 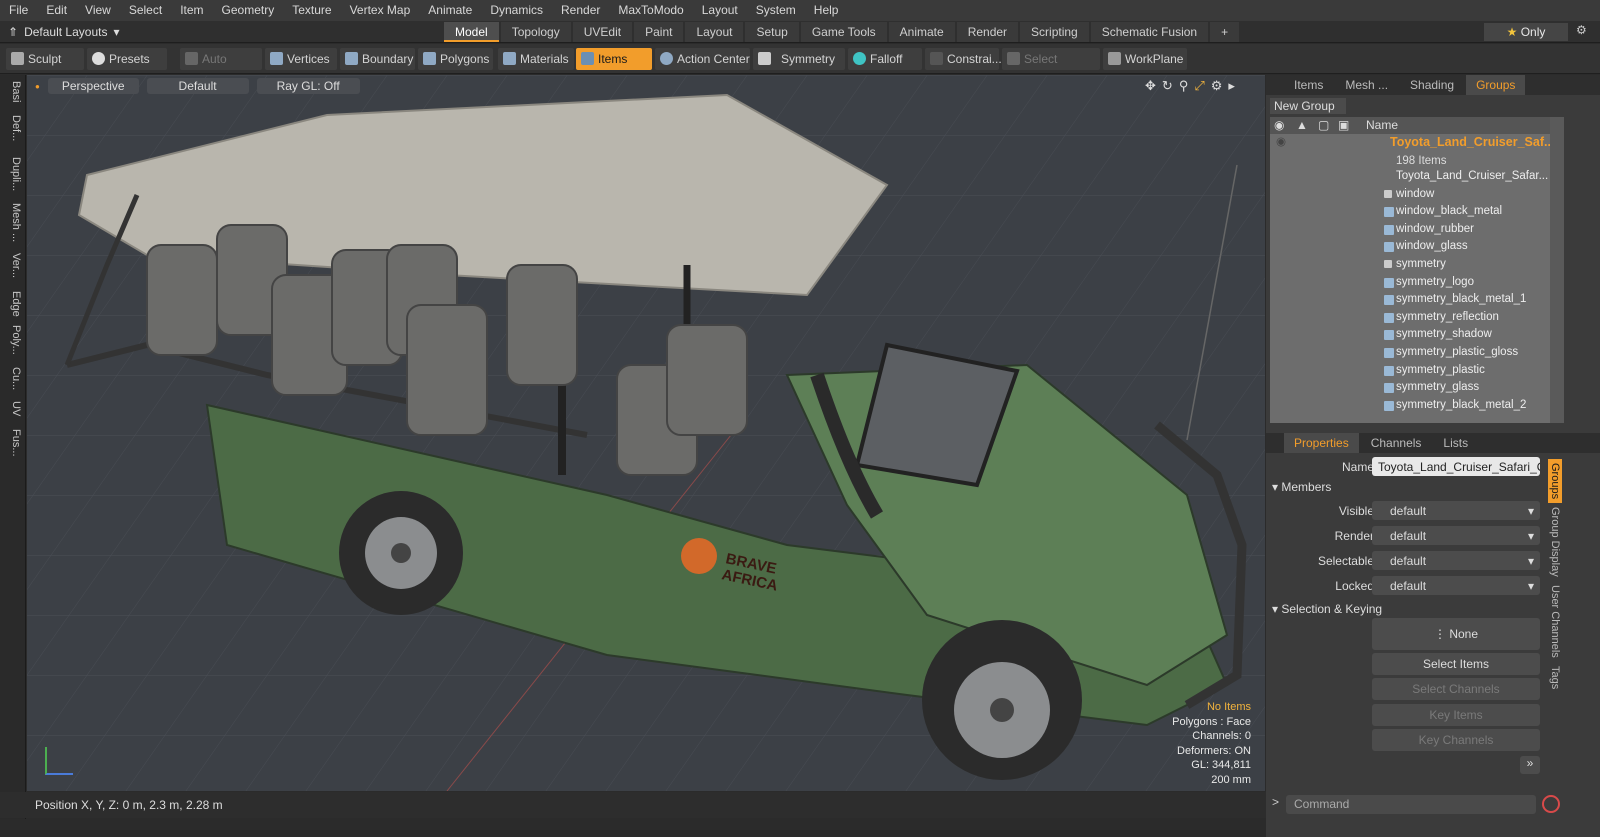 What do you see at coordinates (1456, 634) in the screenshot?
I see `none-button: ⋮ None` at bounding box center [1456, 634].